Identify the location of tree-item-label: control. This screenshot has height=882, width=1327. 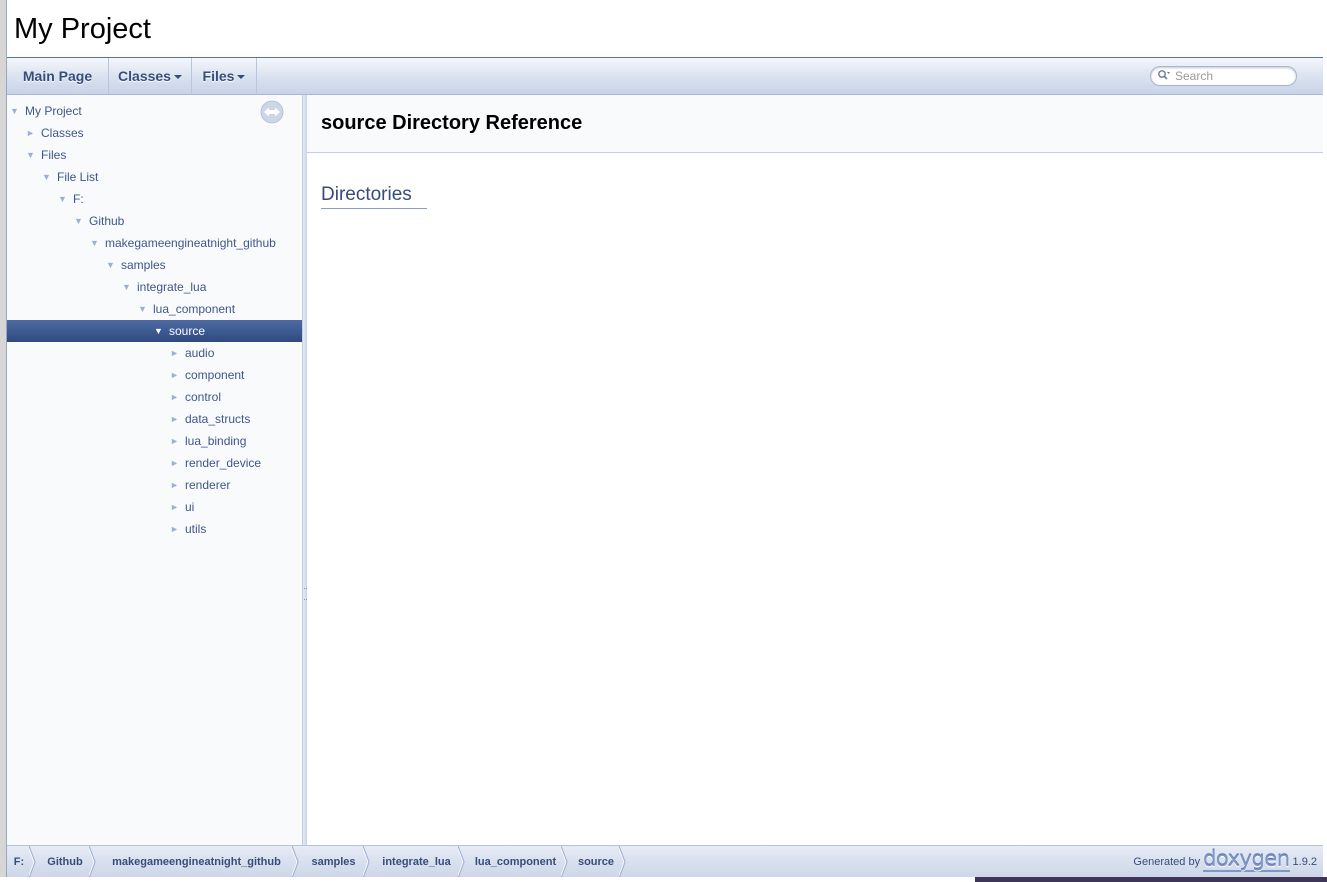
(203, 397).